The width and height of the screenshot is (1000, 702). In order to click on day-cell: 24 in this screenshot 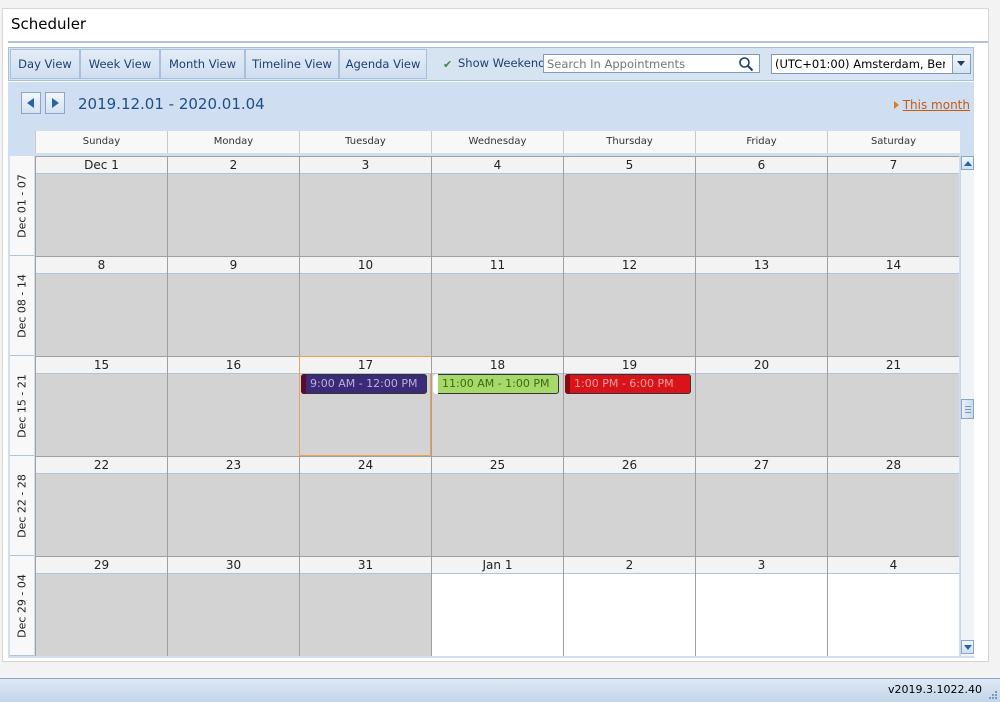, I will do `click(365, 506)`.